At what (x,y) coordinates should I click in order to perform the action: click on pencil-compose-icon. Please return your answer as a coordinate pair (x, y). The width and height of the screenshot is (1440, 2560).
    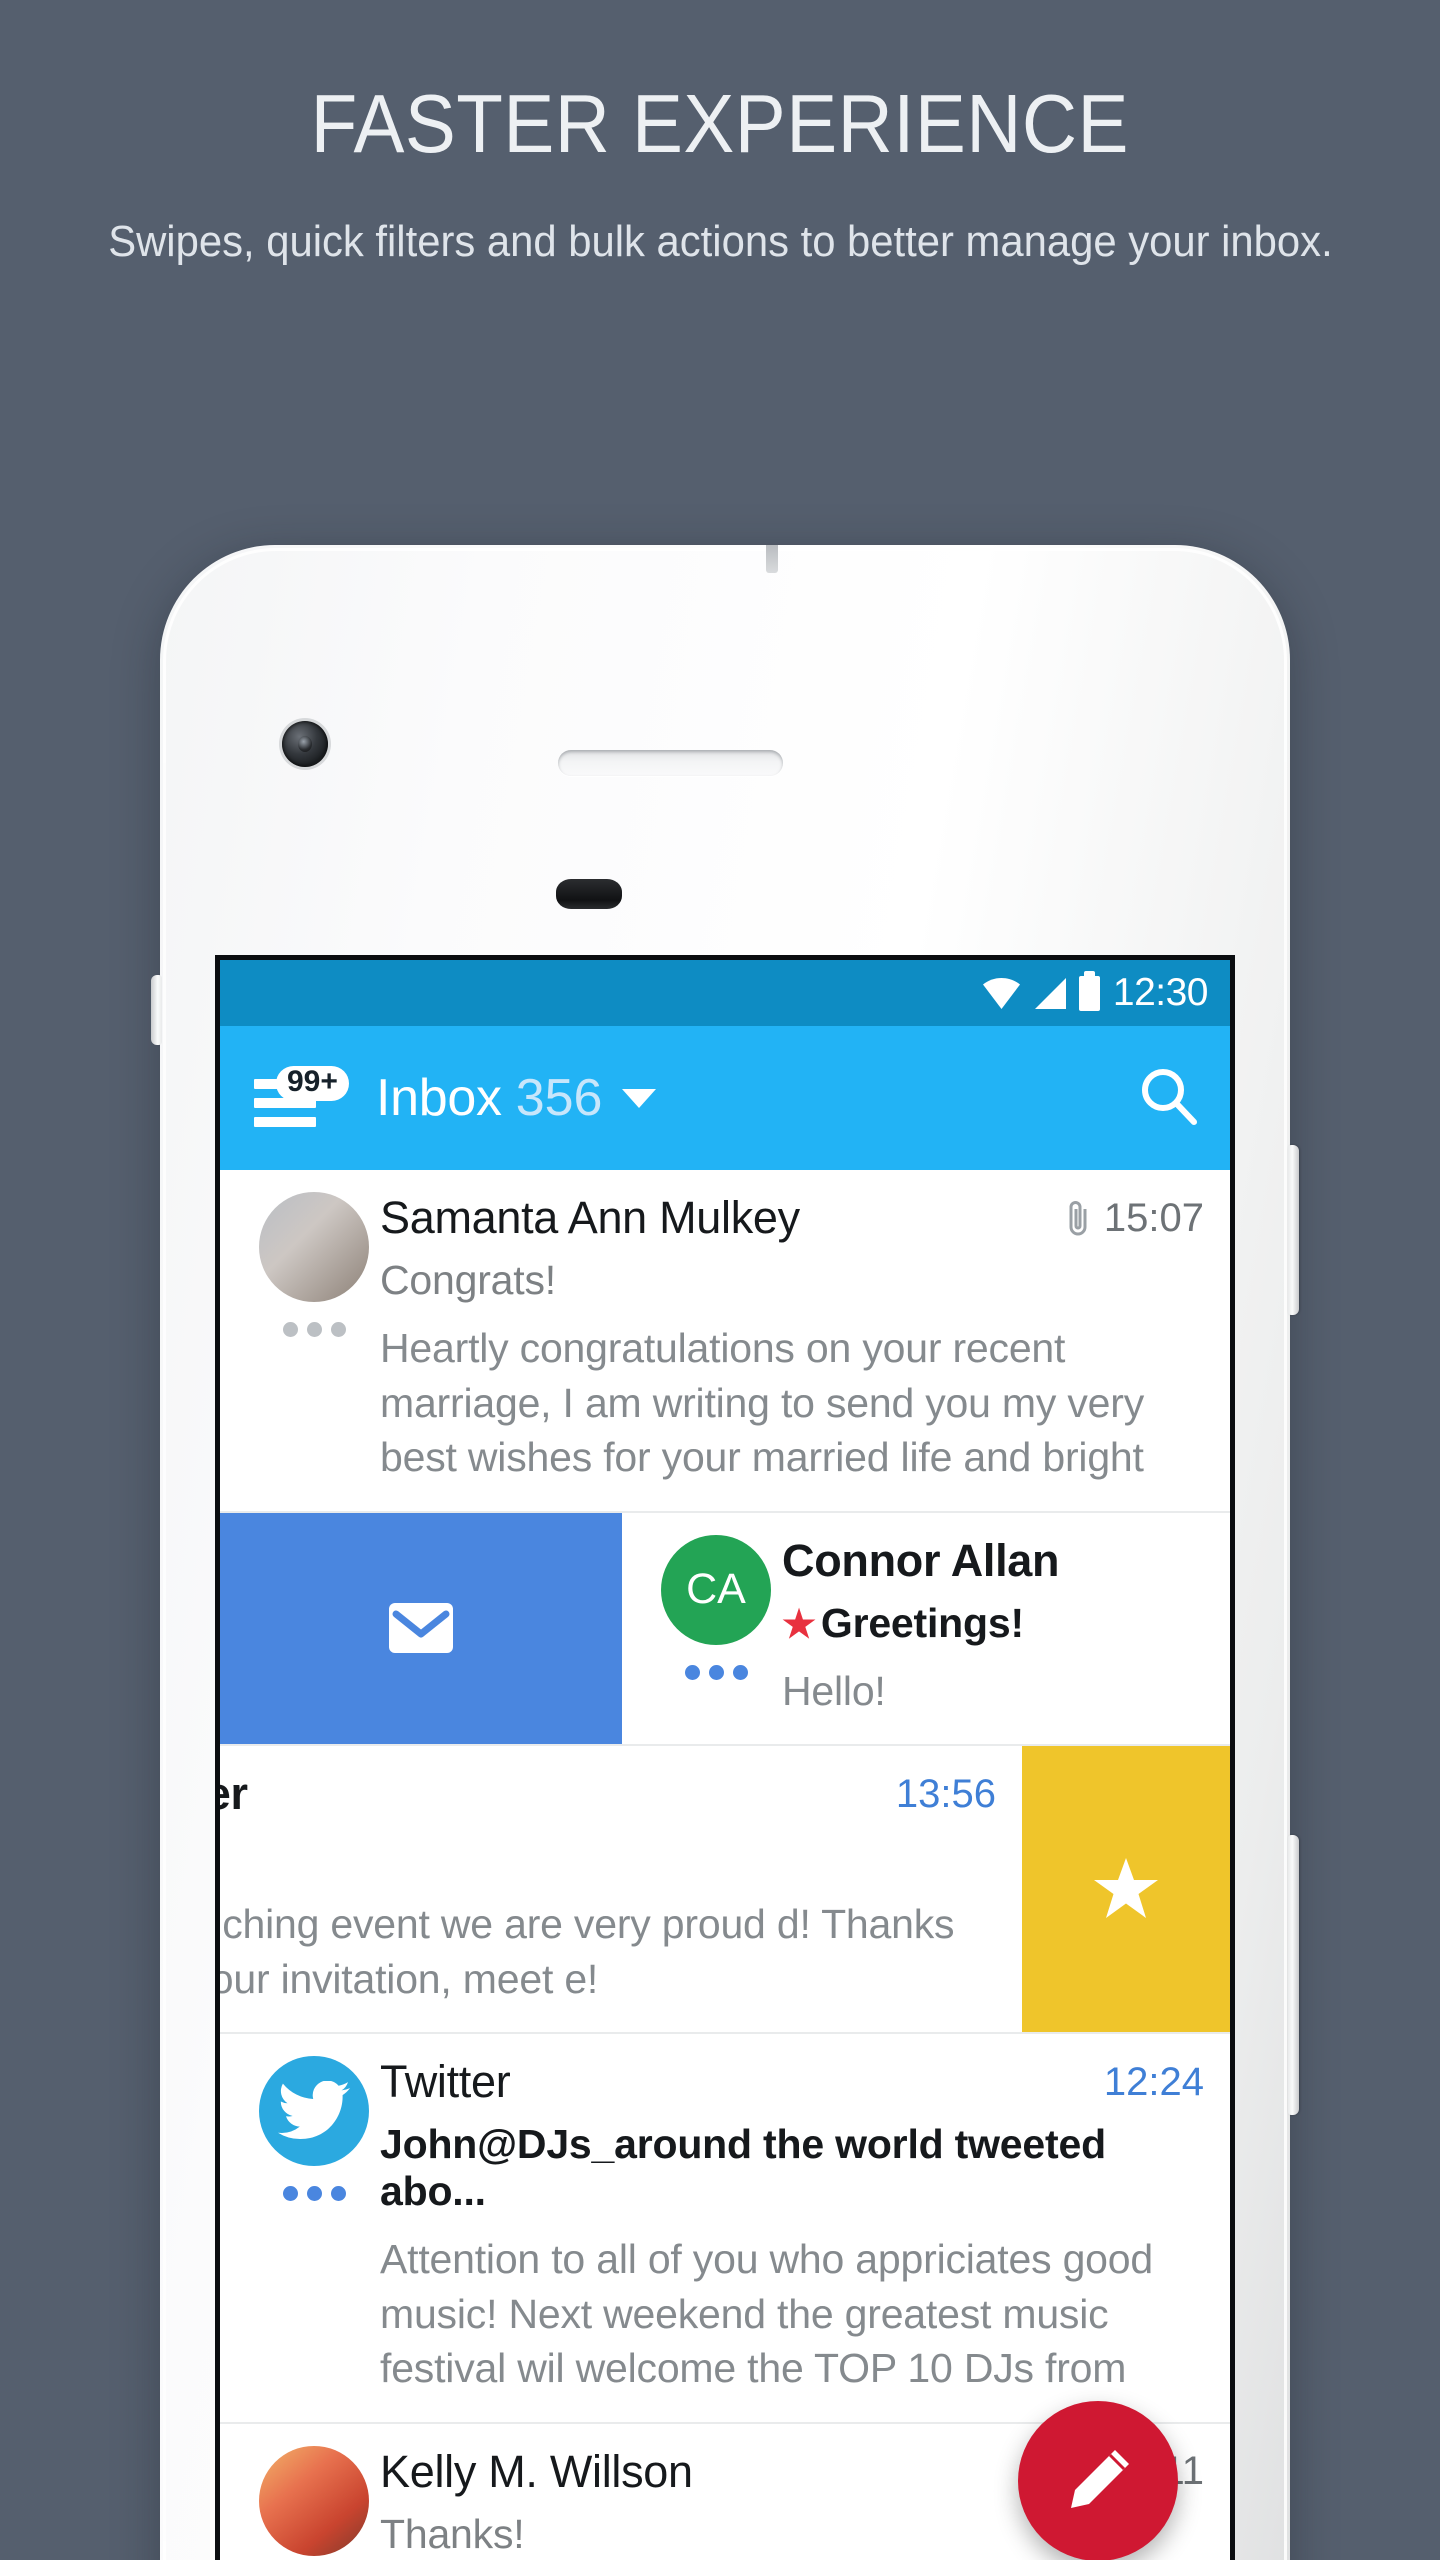
    Looking at the image, I should click on (1100, 2479).